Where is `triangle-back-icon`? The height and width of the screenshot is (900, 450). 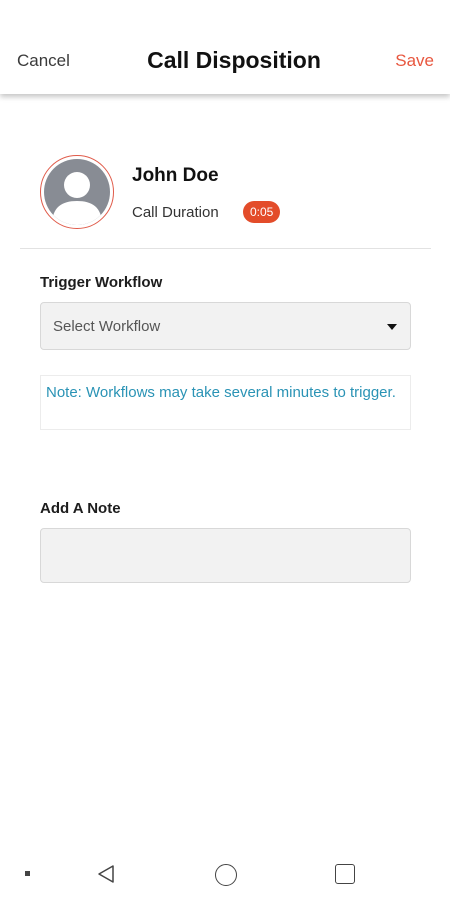 triangle-back-icon is located at coordinates (106, 874).